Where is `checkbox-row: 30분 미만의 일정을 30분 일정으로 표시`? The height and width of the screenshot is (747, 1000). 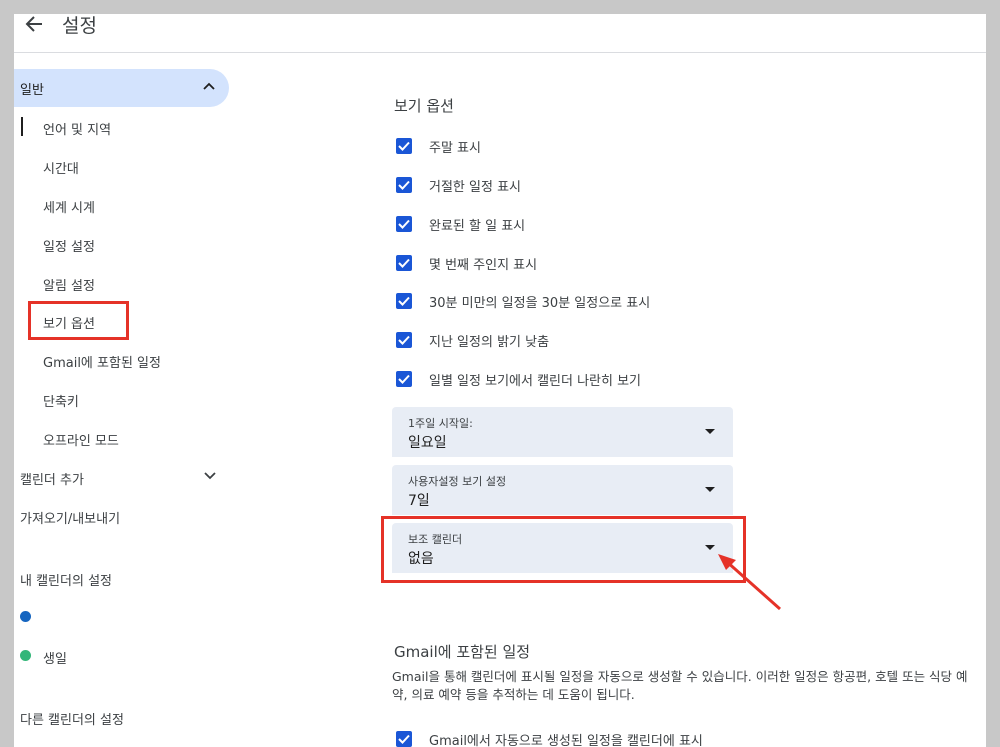 checkbox-row: 30분 미만의 일정을 30분 일정으로 표시 is located at coordinates (523, 301).